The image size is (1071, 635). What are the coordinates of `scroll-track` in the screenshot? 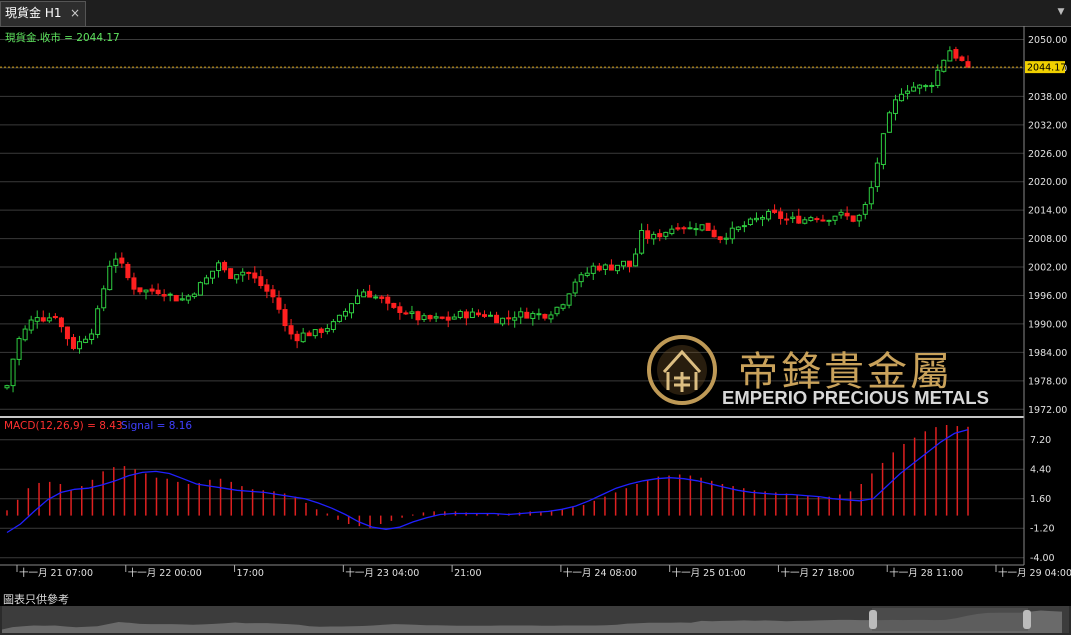 It's located at (535, 619).